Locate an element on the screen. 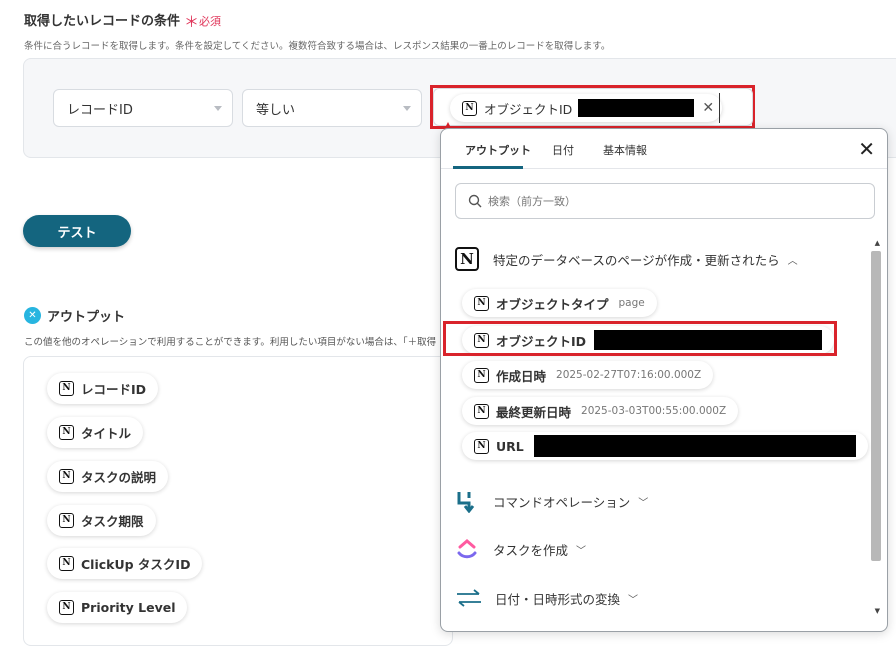 This screenshot has width=896, height=646. operator-select-value: 等しい is located at coordinates (276, 110).